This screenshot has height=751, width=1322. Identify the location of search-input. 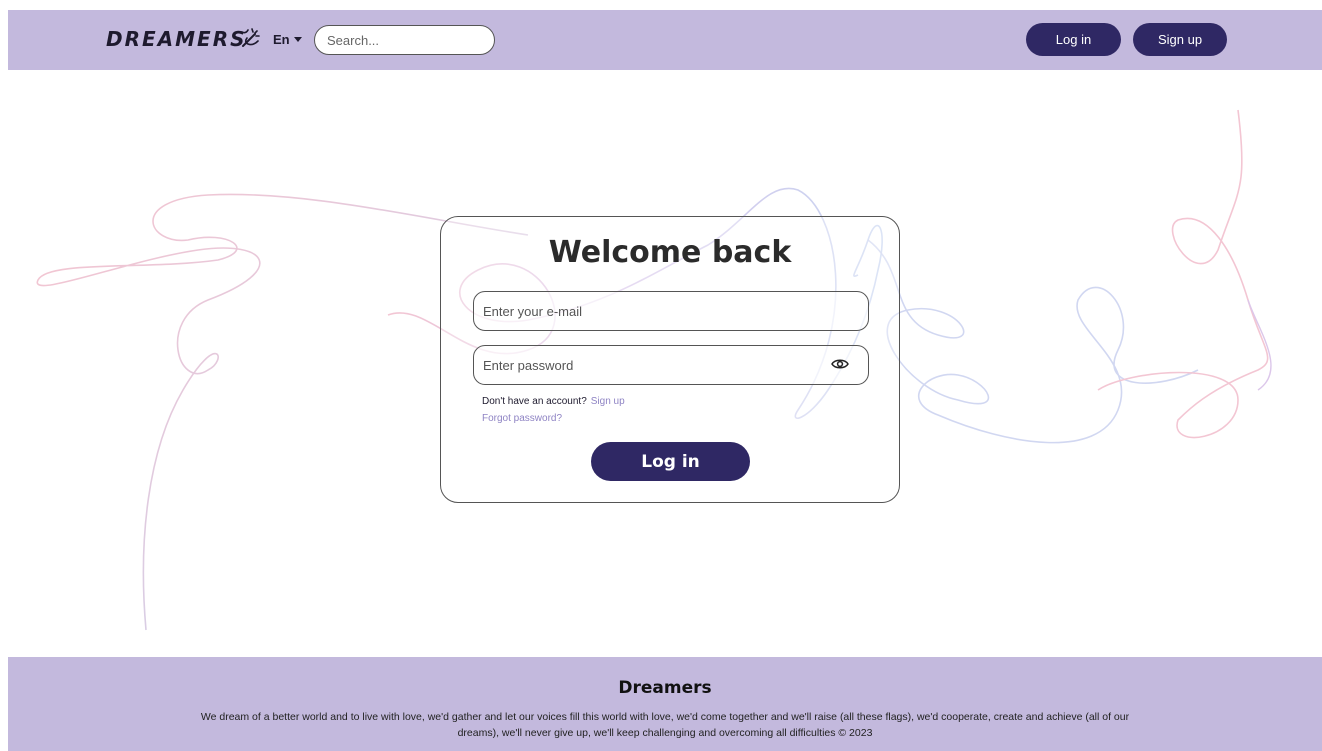
(404, 40).